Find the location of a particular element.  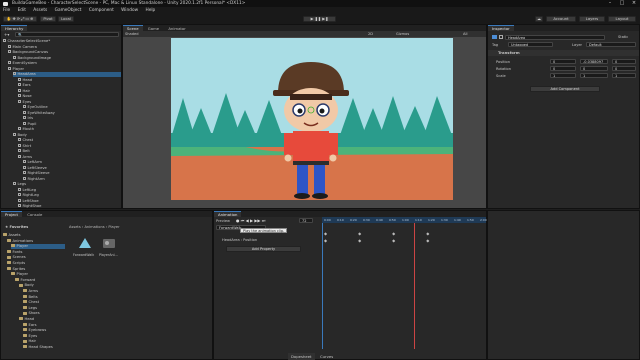

project-folder-row: Body is located at coordinates (42, 285).